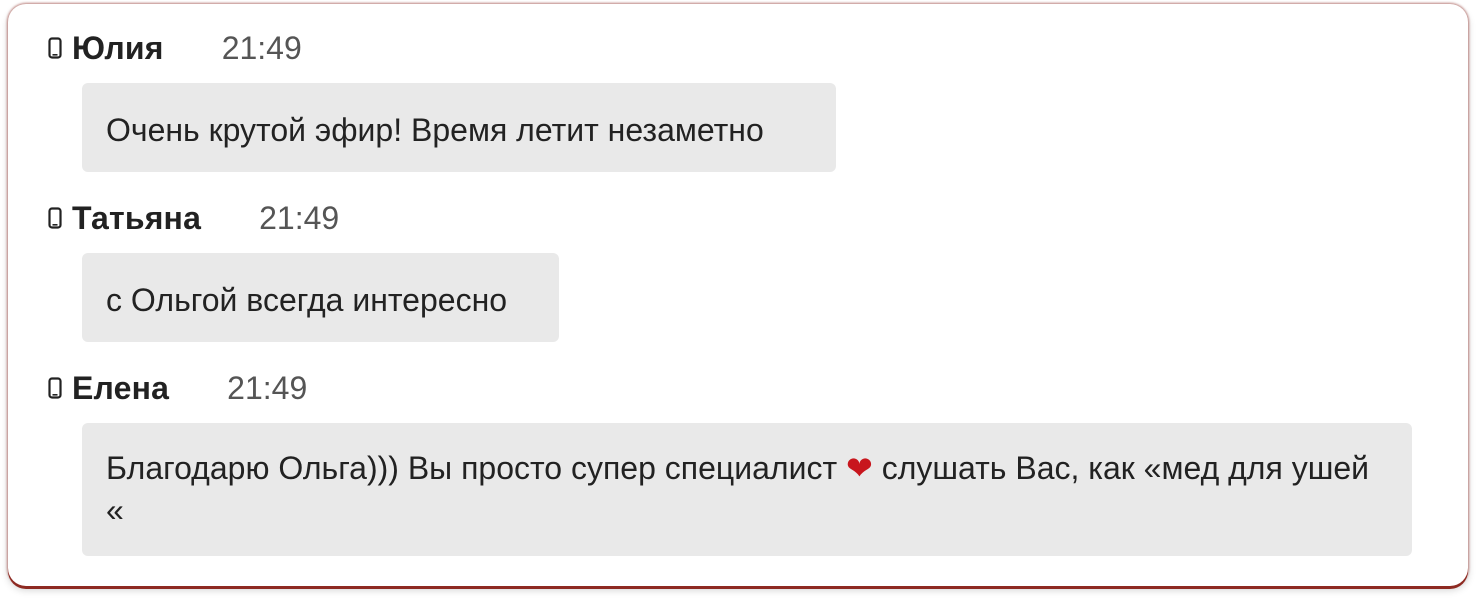 This screenshot has height=598, width=1478. What do you see at coordinates (121, 387) in the screenshot?
I see `author-name: Елена` at bounding box center [121, 387].